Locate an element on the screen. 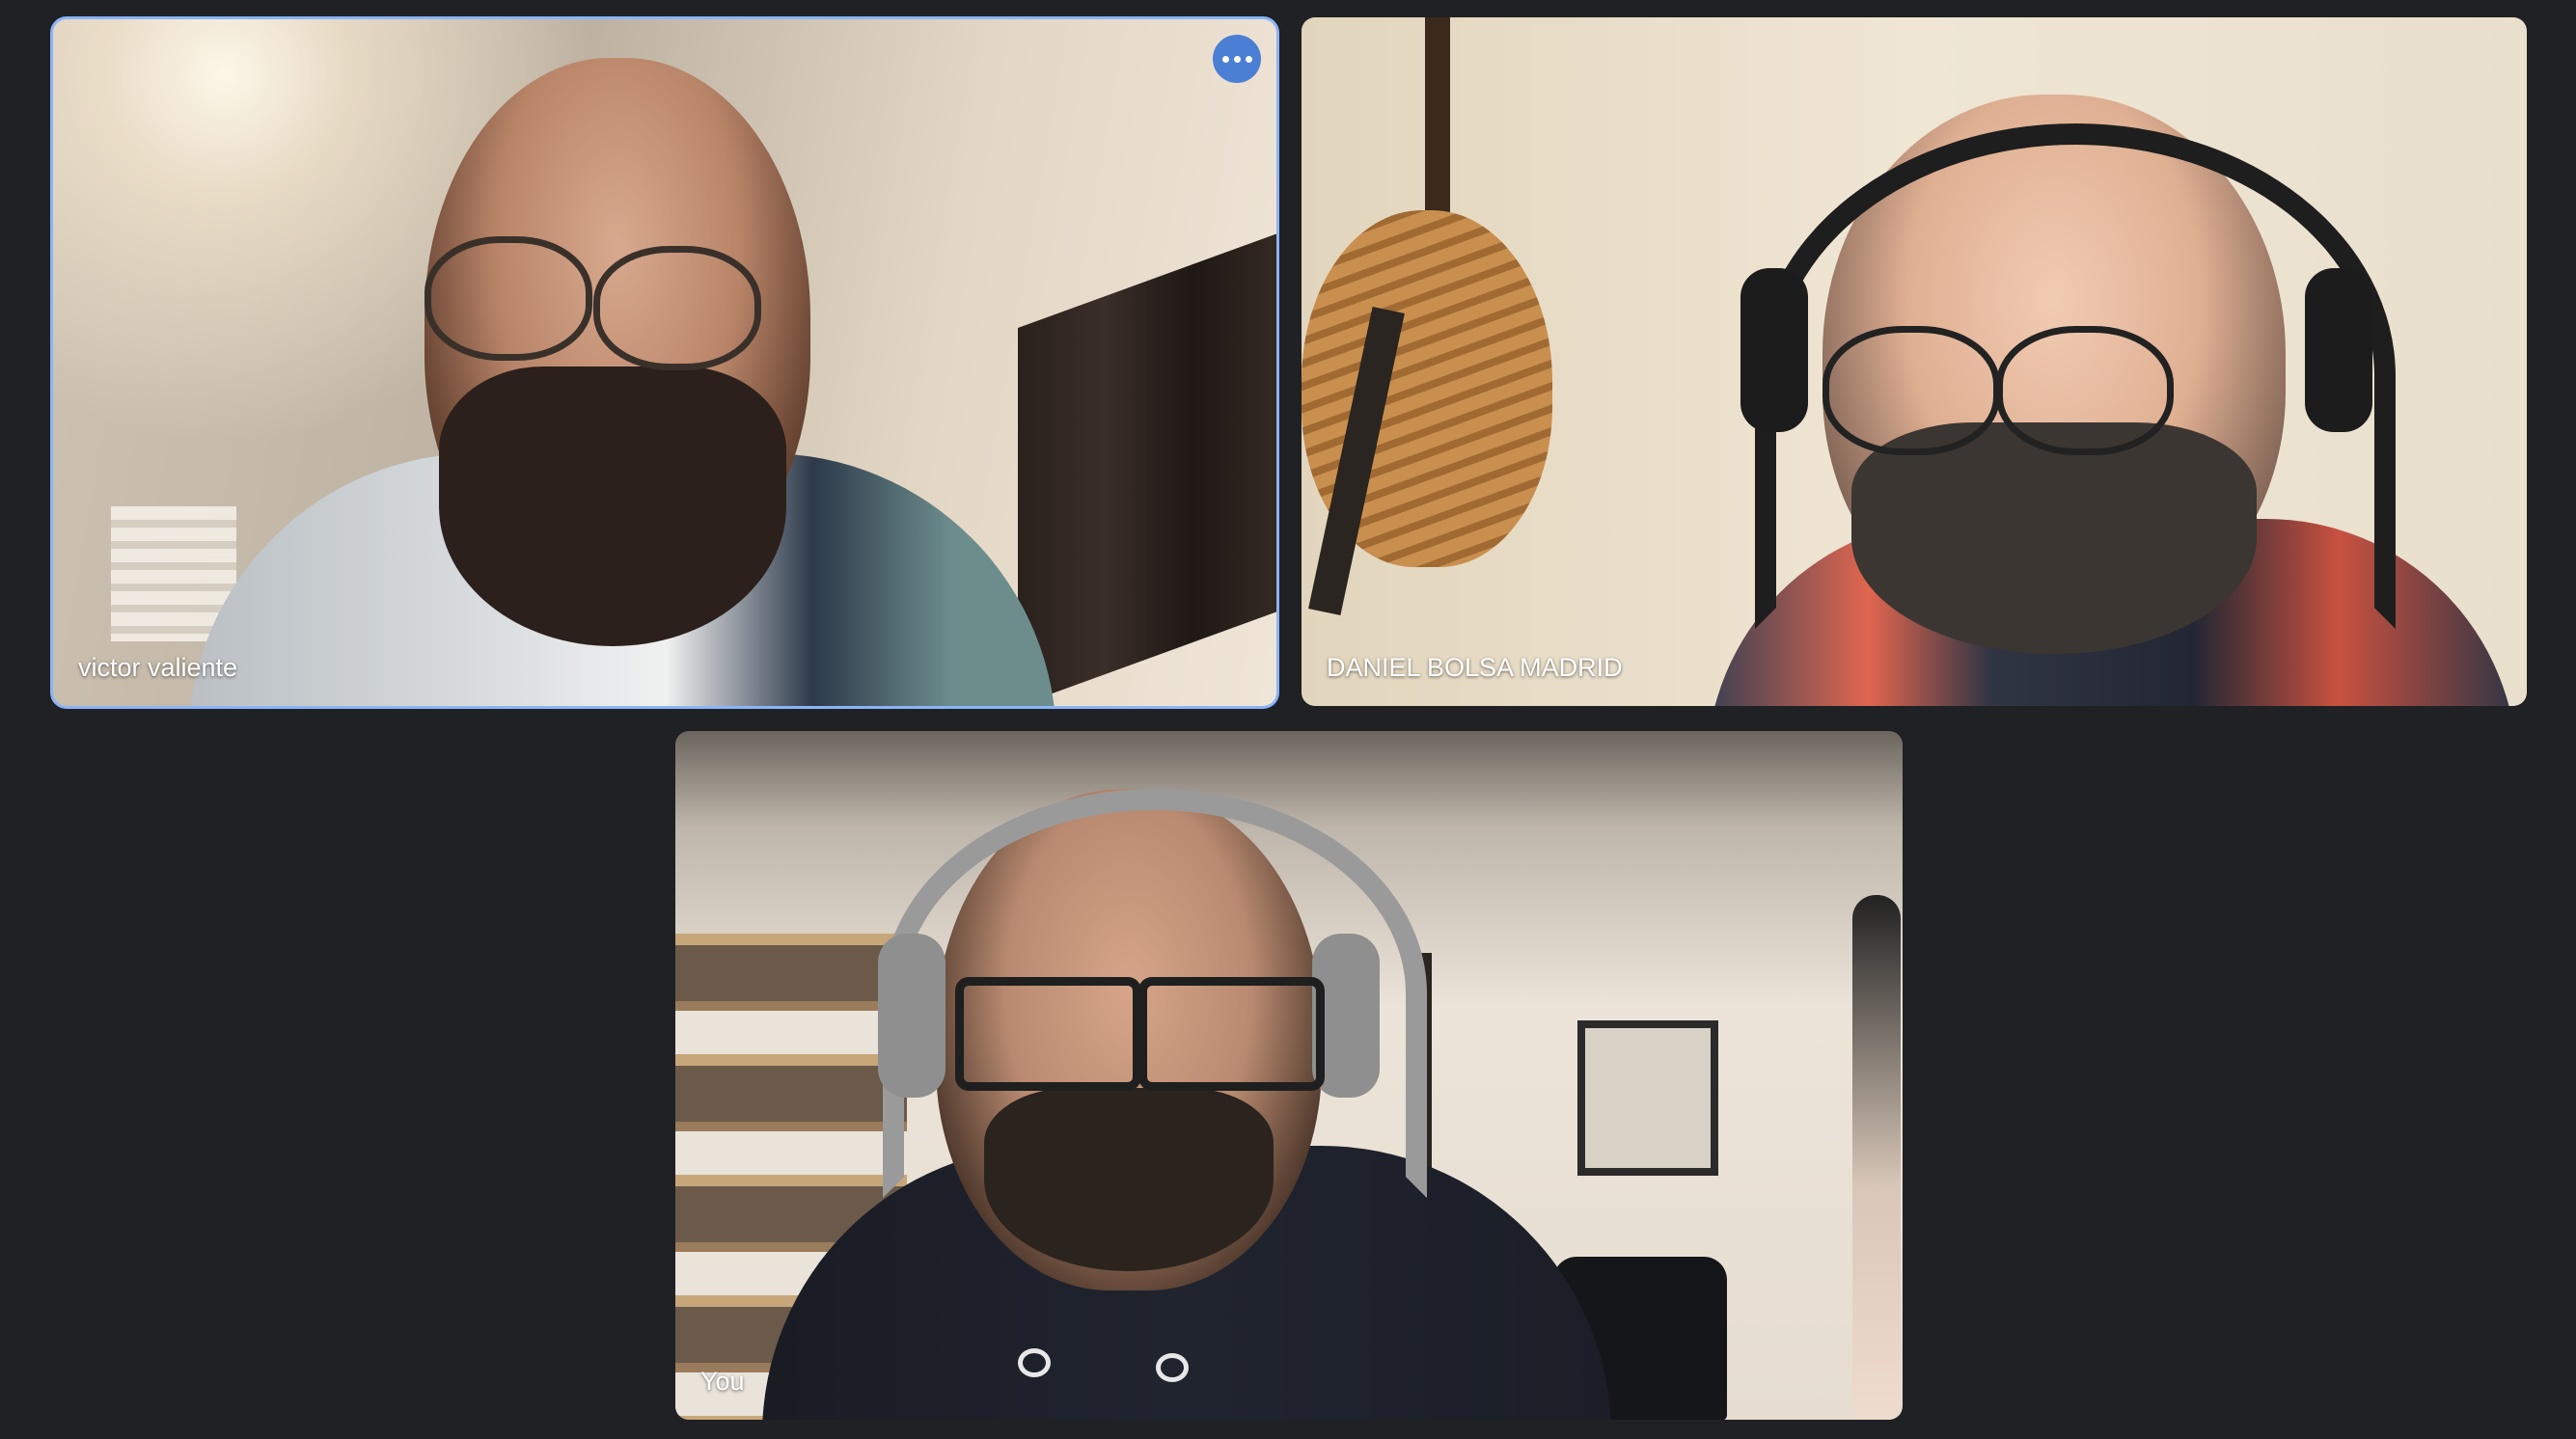 This screenshot has height=1439, width=2576. participant-name: You is located at coordinates (723, 1381).